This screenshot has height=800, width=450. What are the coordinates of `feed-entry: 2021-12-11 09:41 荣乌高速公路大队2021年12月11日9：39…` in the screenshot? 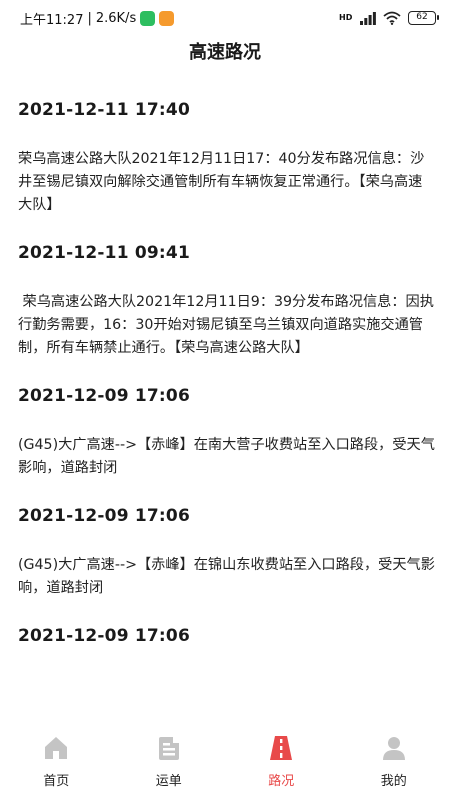 It's located at (227, 299).